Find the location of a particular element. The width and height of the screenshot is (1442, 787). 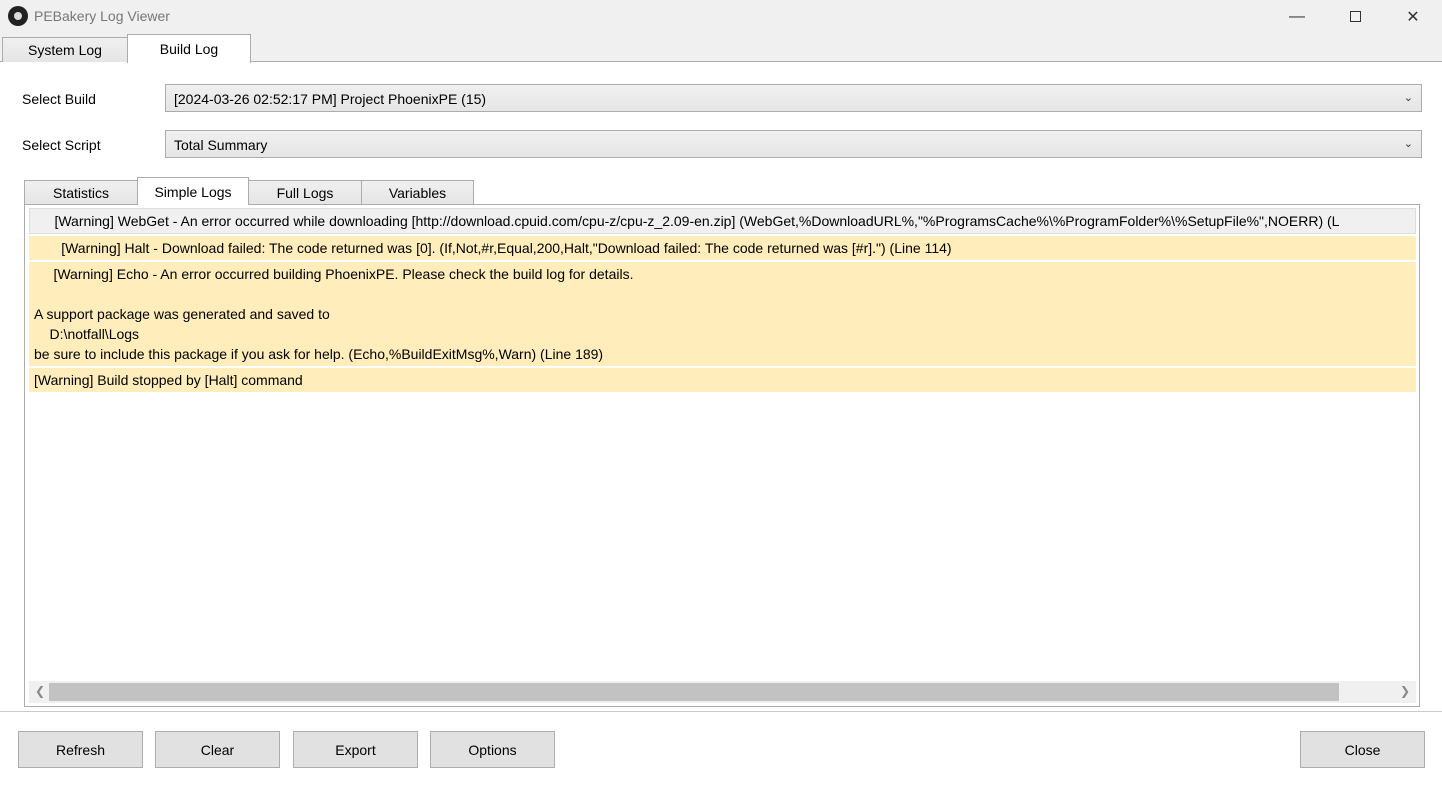

window-title: PEBakery Log Viewer is located at coordinates (102, 16).